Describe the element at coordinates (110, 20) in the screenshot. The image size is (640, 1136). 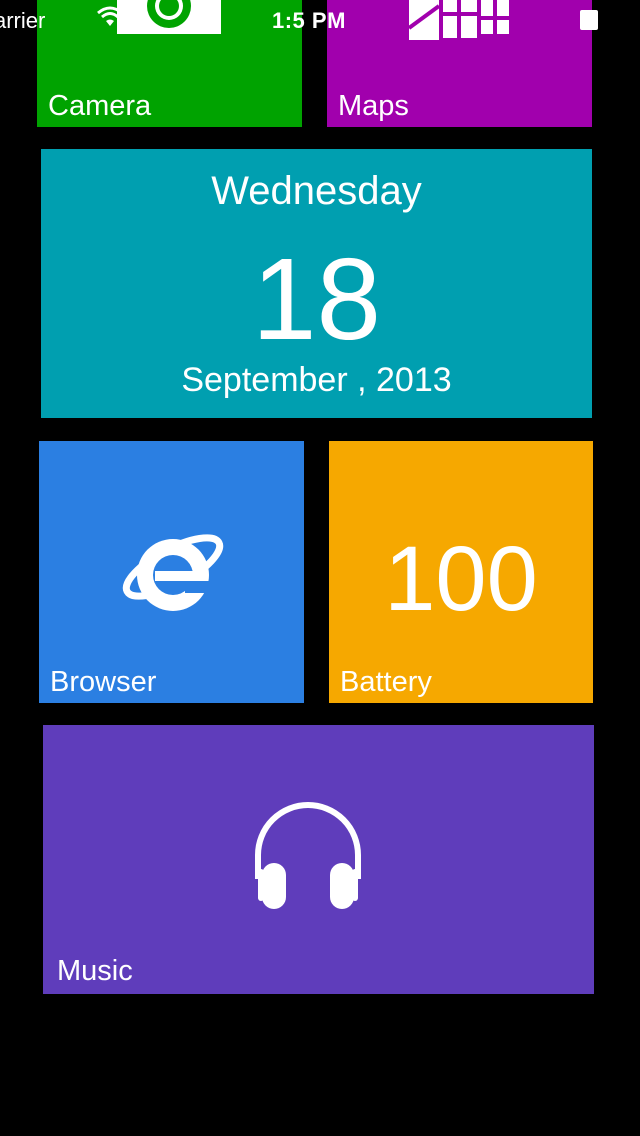
I see `wifi-icon` at that location.